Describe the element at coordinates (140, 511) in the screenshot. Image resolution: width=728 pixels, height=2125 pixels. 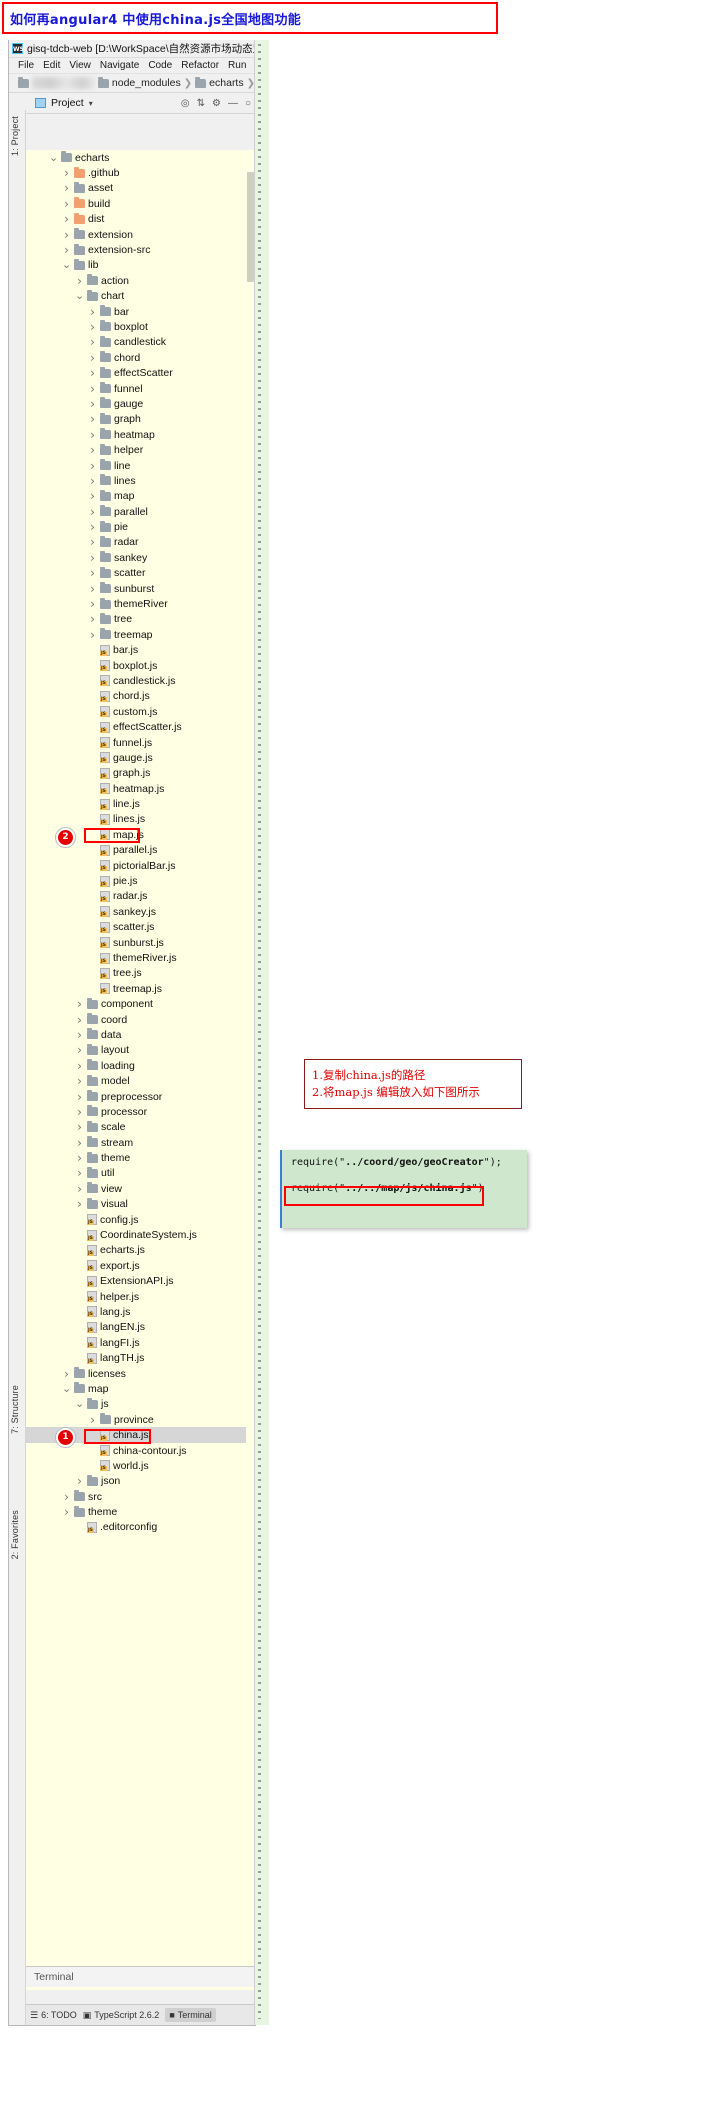
I see `tree-row-parallel: › parallel` at that location.